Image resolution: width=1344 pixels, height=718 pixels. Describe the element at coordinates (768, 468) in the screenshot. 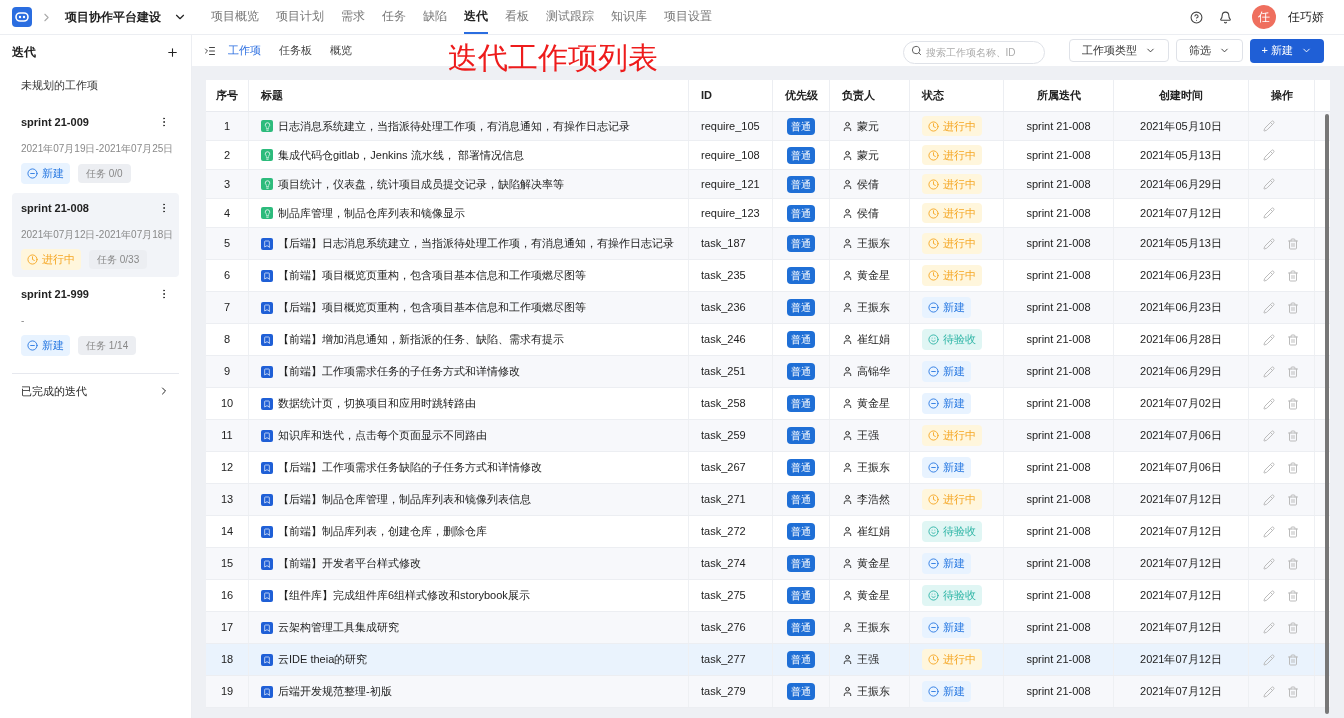

I see `table-row: 12 【后端】工作项需求任务缺陷的子任务方式和详情修改 task_267 普通 王振东 新建 sprint 21-008 2021年07月06日` at that location.